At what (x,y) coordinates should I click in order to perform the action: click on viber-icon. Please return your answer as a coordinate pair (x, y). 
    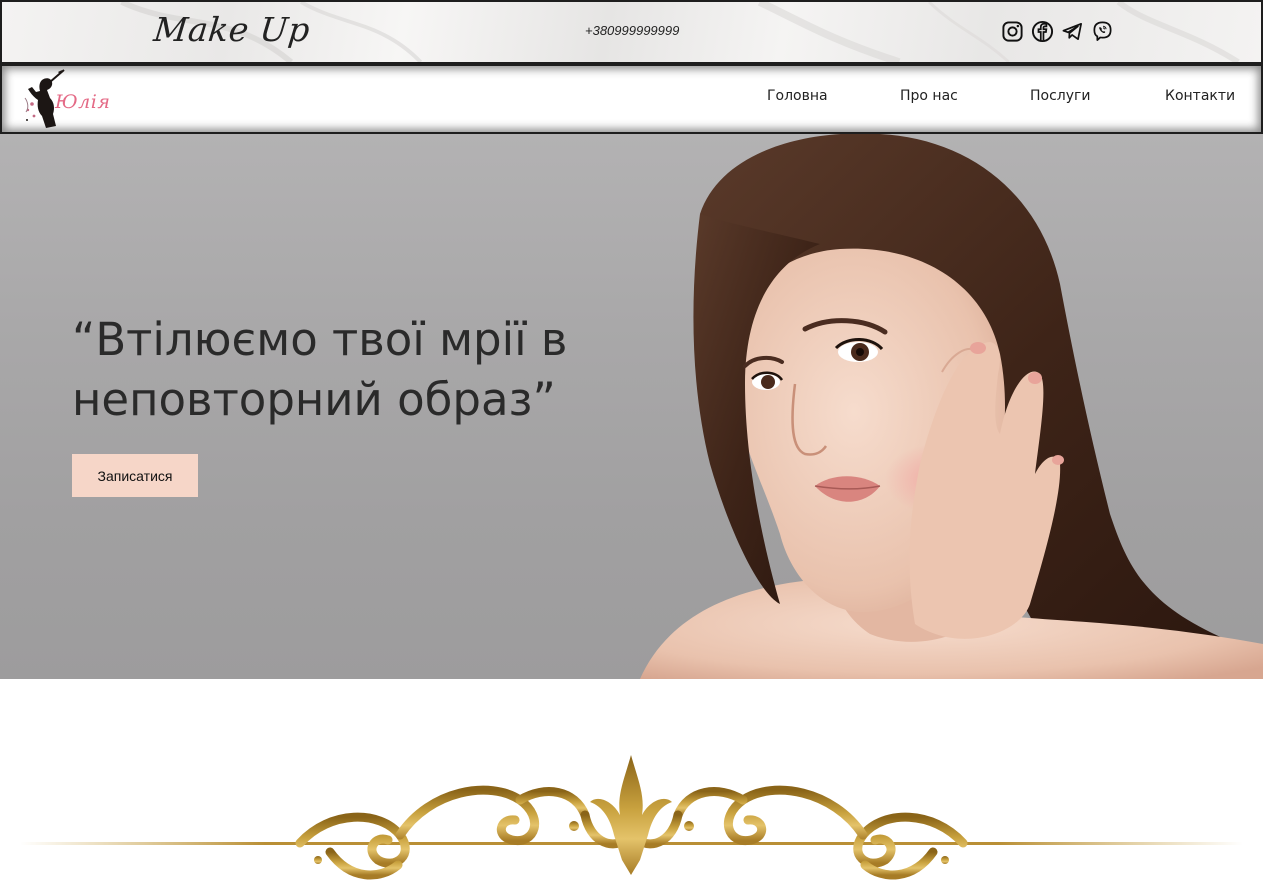
    Looking at the image, I should click on (1102, 31).